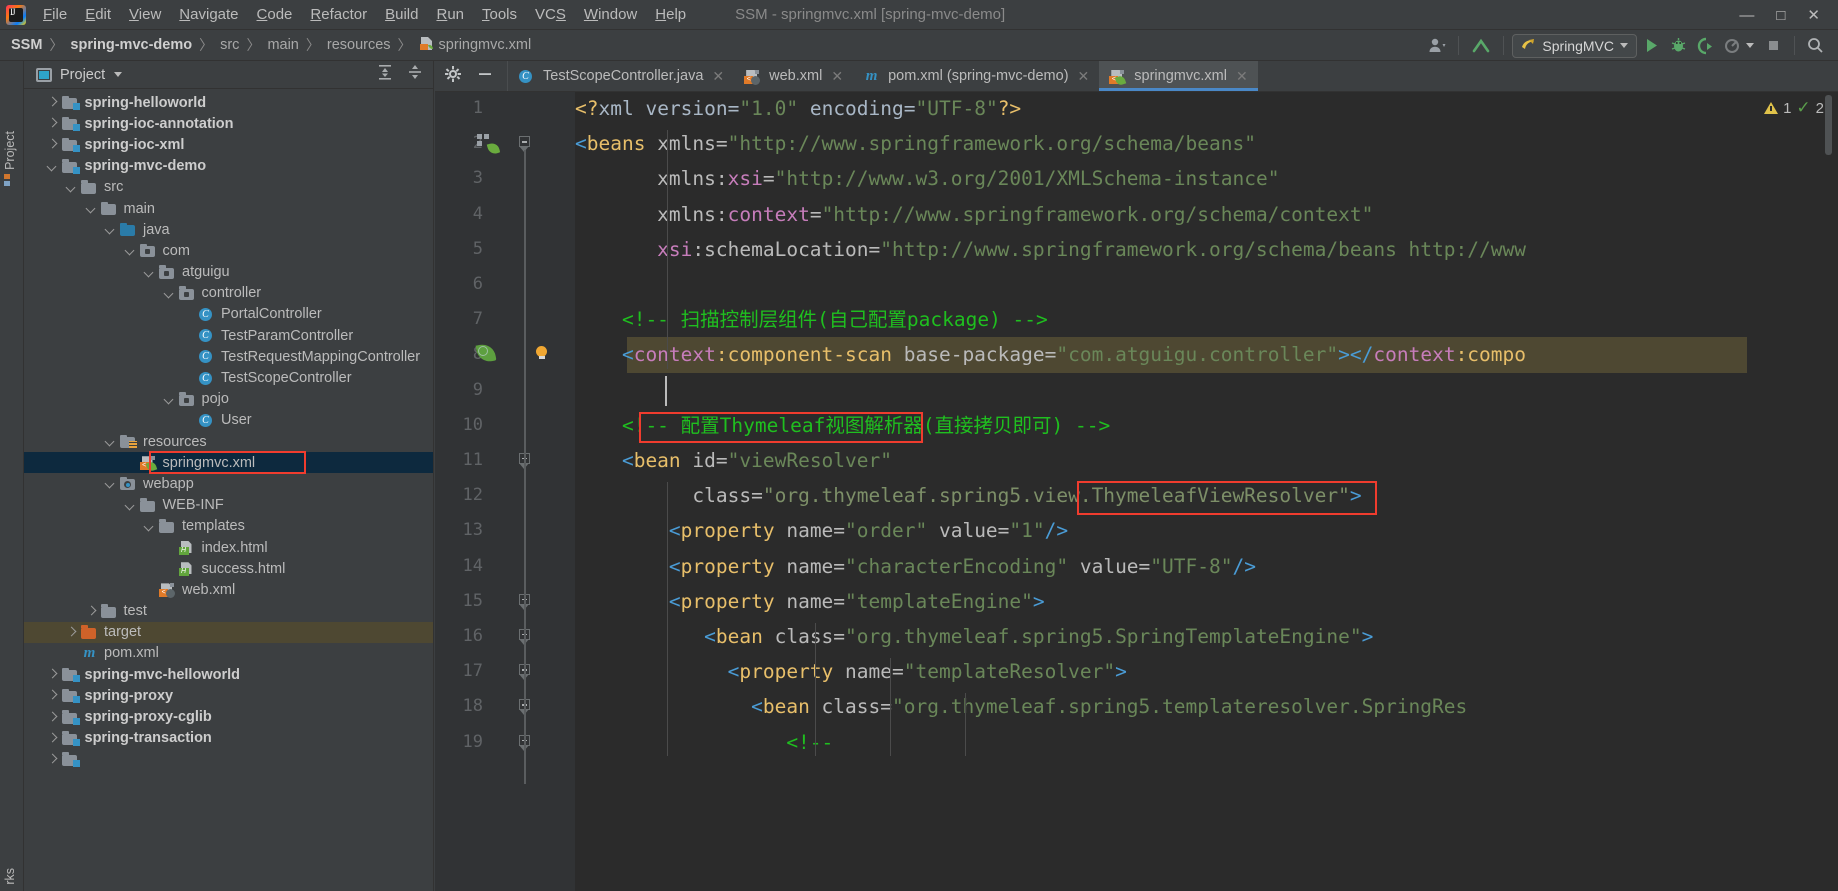 The width and height of the screenshot is (1838, 891). I want to click on menu-file: File, so click(55, 14).